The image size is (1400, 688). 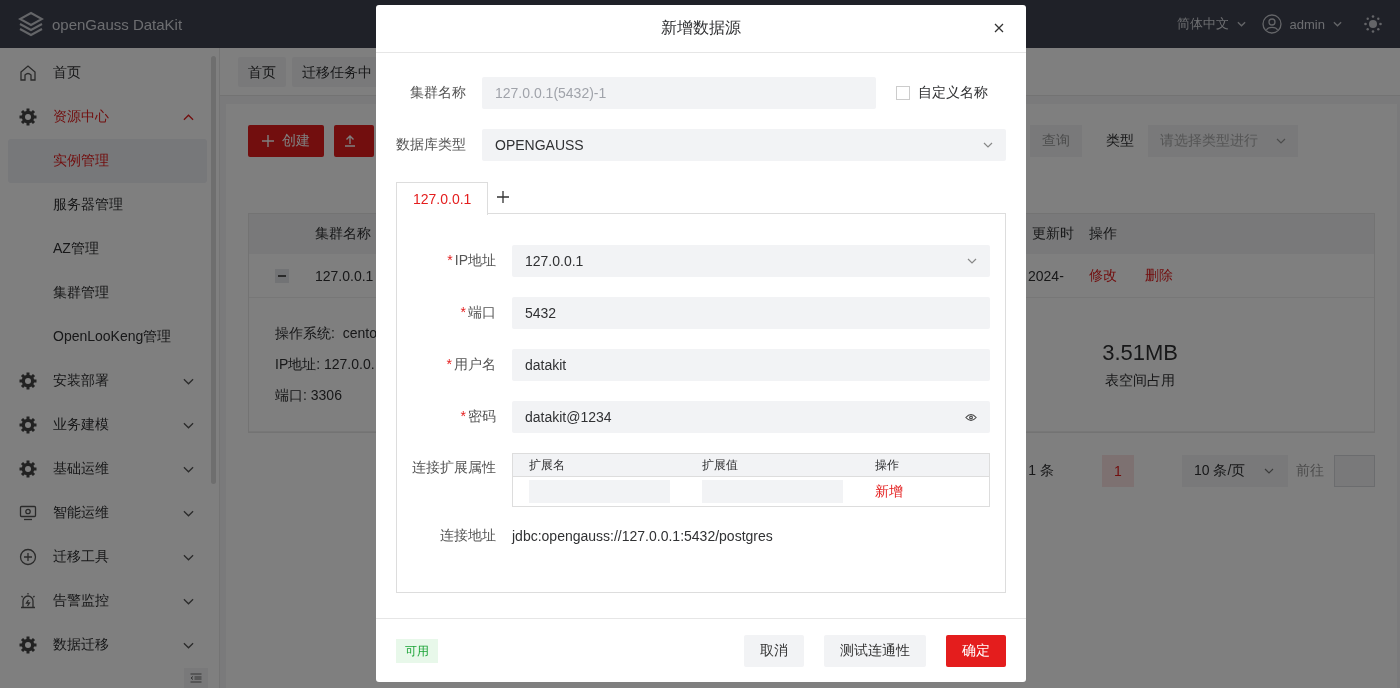 I want to click on row-action-link: 修改, so click(x=1103, y=275).